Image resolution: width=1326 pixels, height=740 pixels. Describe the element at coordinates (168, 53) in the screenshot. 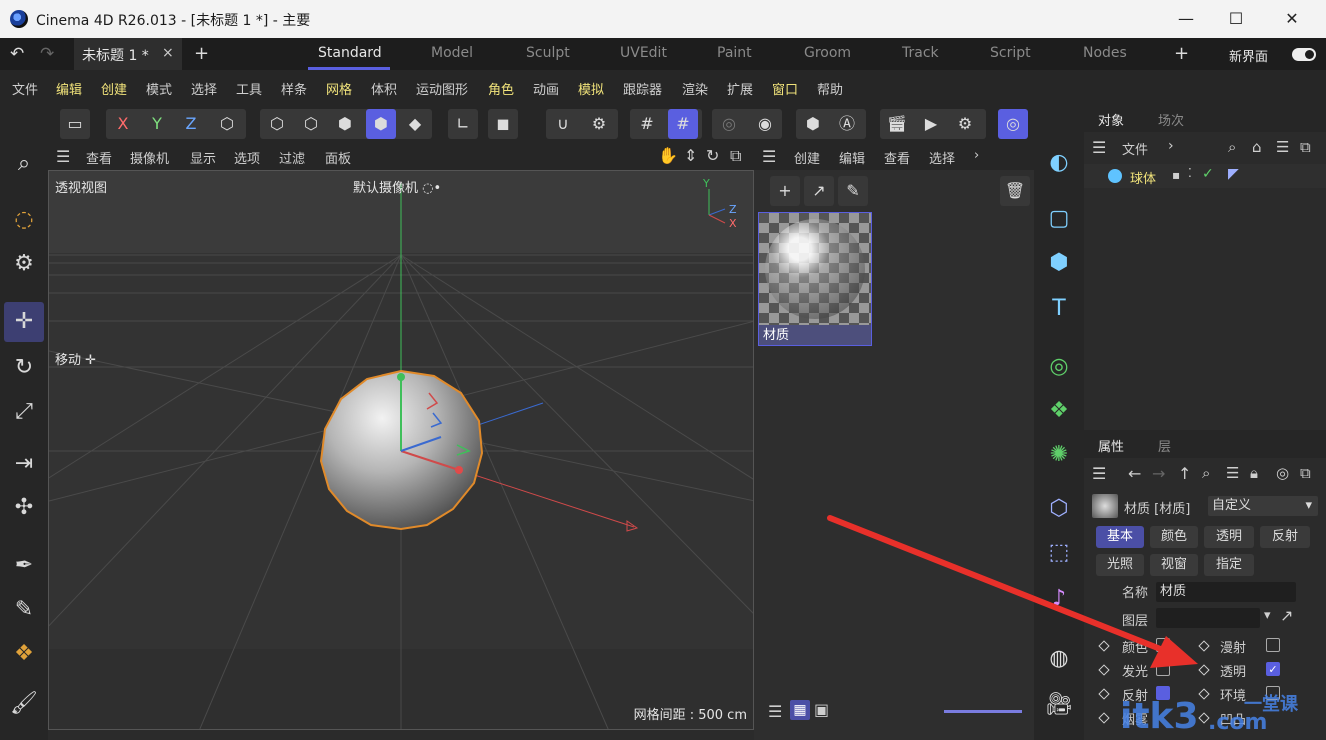

I see `close-tab-icon: ×` at that location.